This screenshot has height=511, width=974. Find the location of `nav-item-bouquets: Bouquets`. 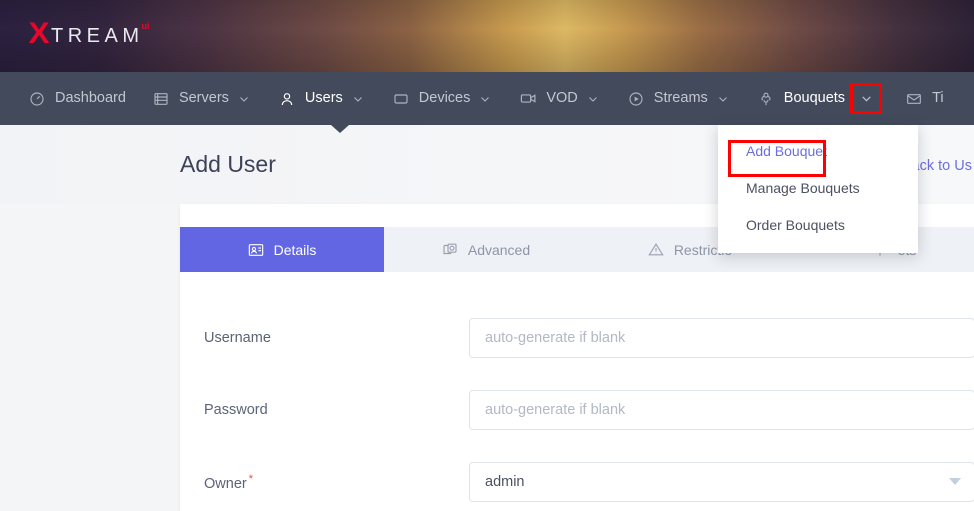

nav-item-bouquets: Bouquets is located at coordinates (820, 98).